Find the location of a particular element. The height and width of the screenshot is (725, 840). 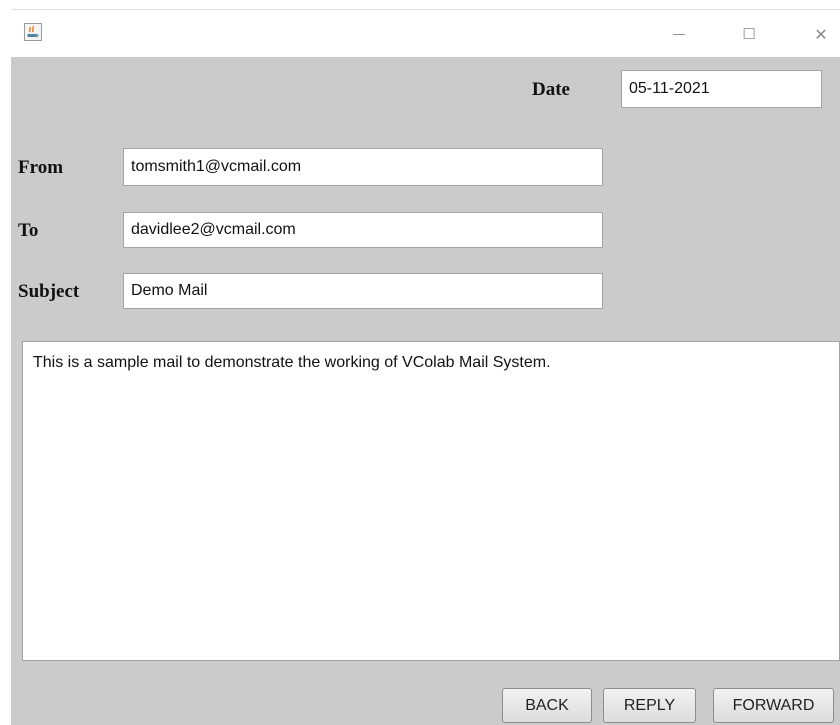

minimize-button: — is located at coordinates (679, 34).